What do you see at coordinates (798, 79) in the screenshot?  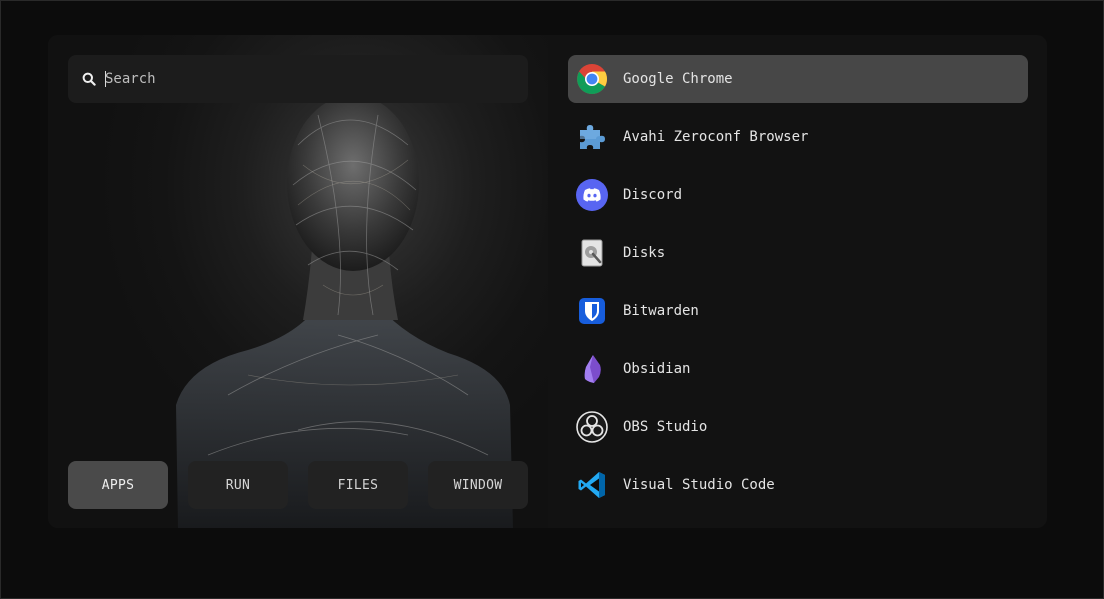 I see `app-item-google-chrome: Google Chrome` at bounding box center [798, 79].